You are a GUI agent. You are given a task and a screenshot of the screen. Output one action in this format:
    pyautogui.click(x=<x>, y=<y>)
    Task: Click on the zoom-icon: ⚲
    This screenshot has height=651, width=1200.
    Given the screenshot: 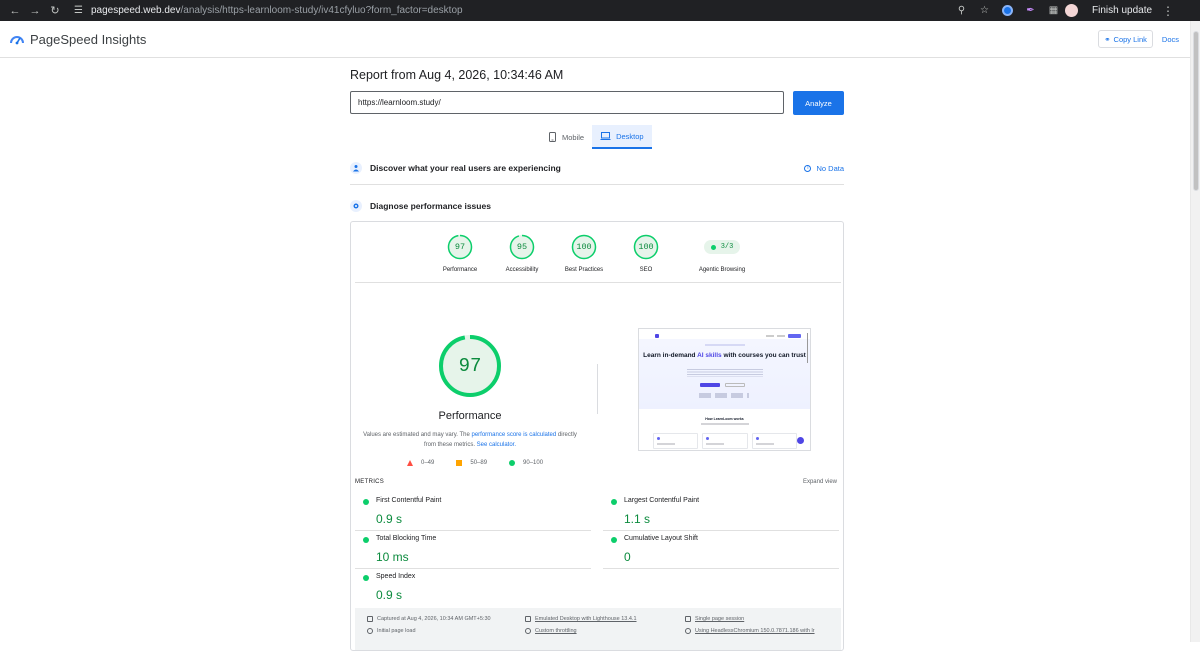 What is the action you would take?
    pyautogui.click(x=961, y=10)
    